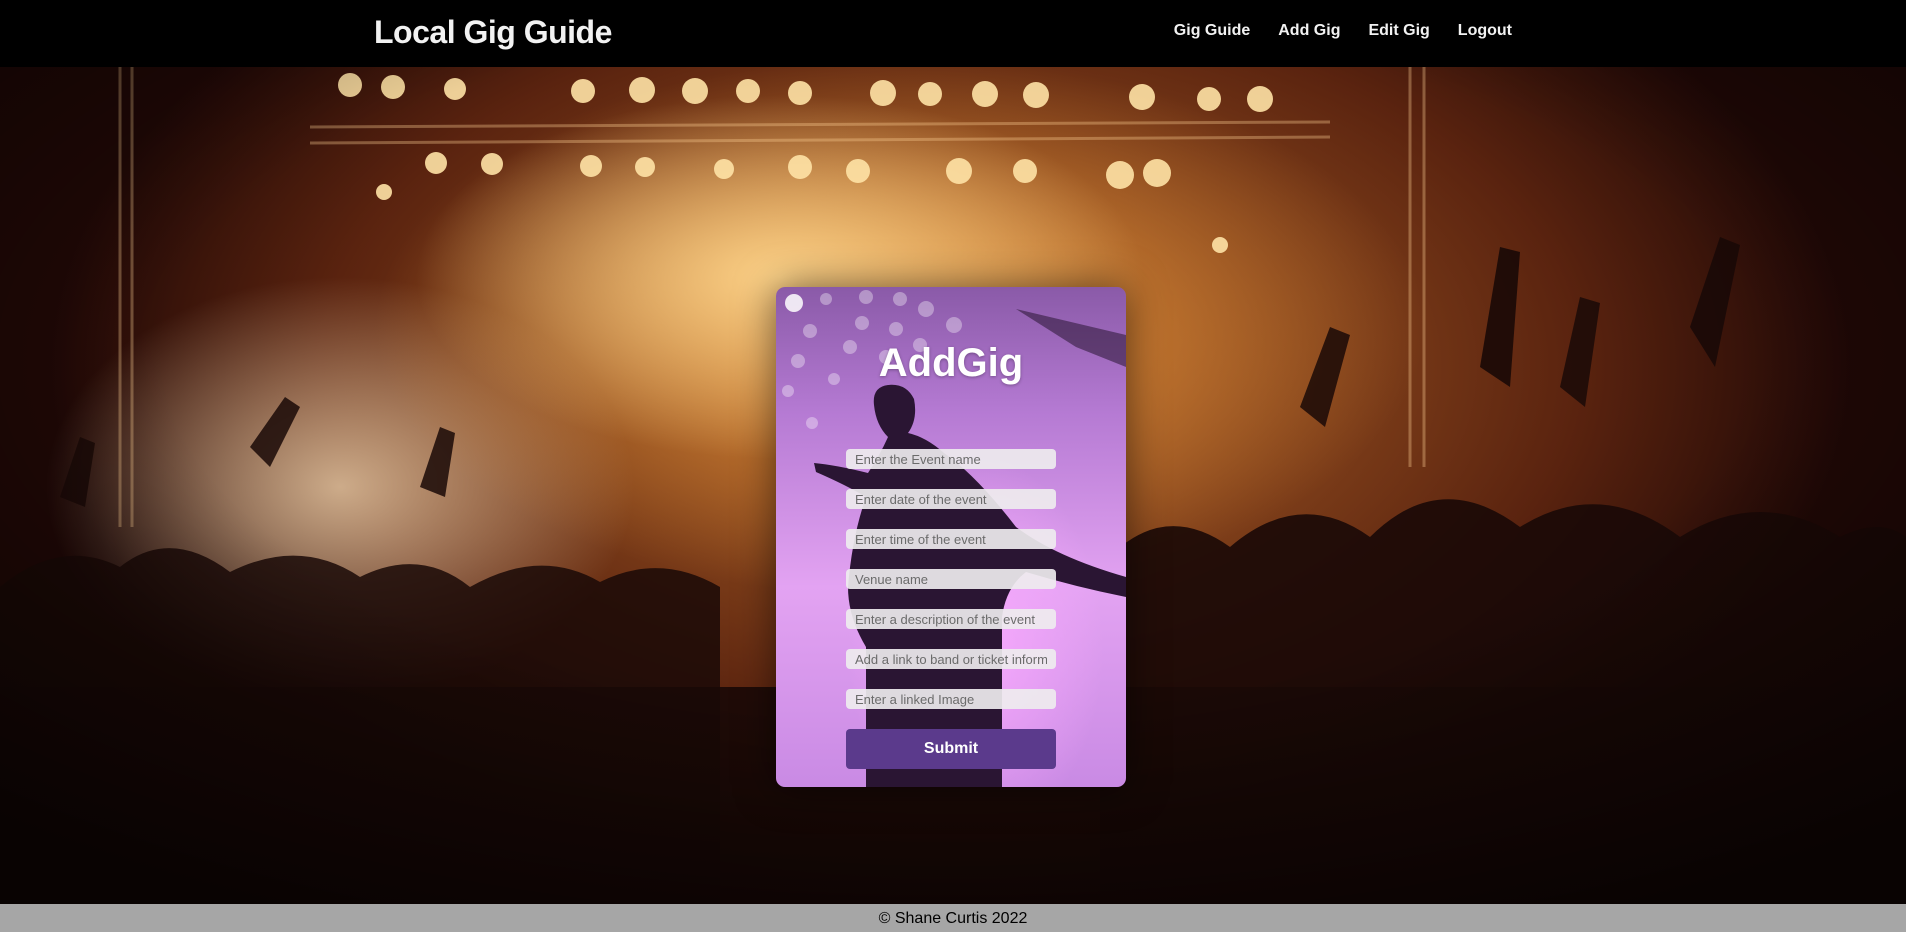  Describe the element at coordinates (493, 32) in the screenshot. I see `brand-link: Local Gig Guide` at that location.